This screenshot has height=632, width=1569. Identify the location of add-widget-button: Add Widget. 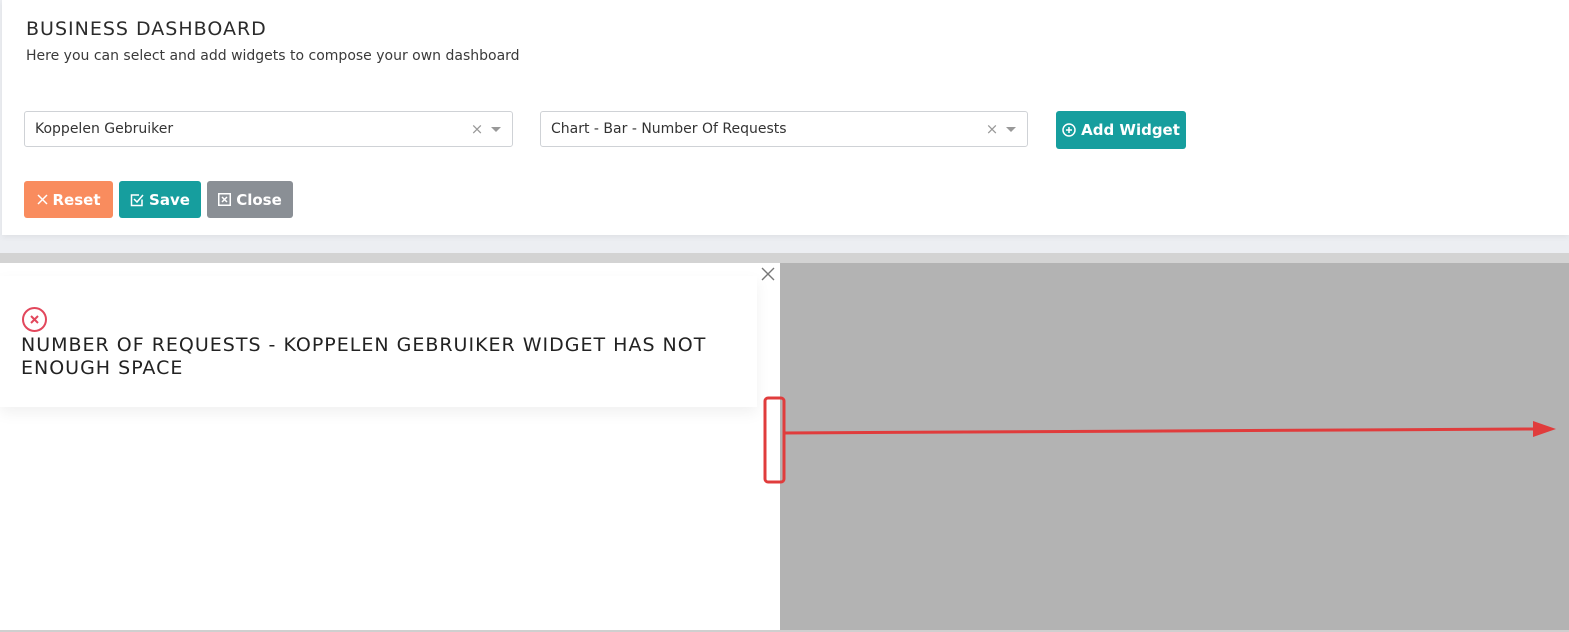
(1121, 130).